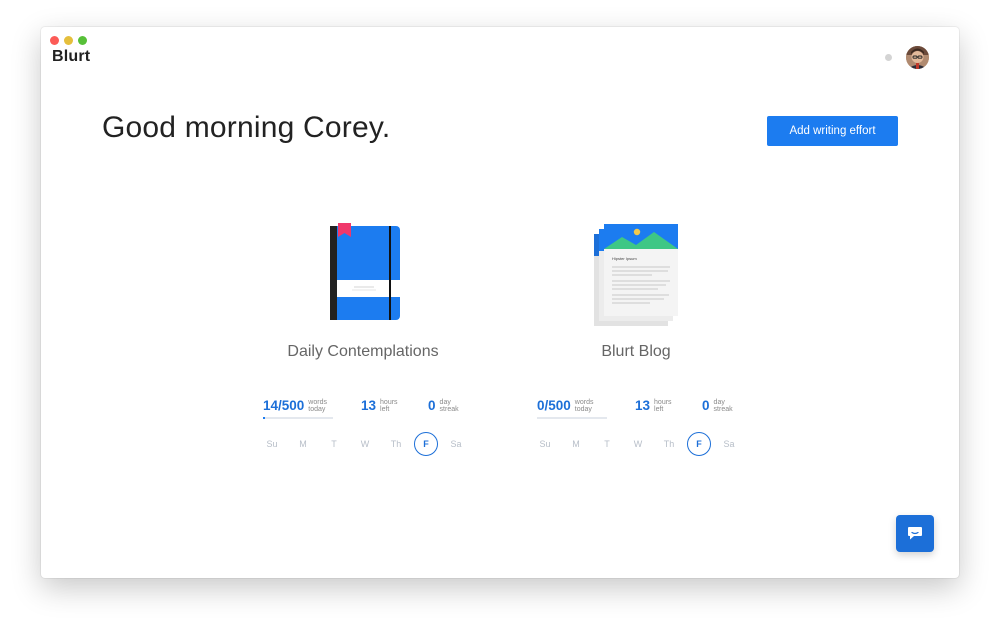 Image resolution: width=1000 pixels, height=632 pixels. I want to click on words-count: 14/500, so click(284, 405).